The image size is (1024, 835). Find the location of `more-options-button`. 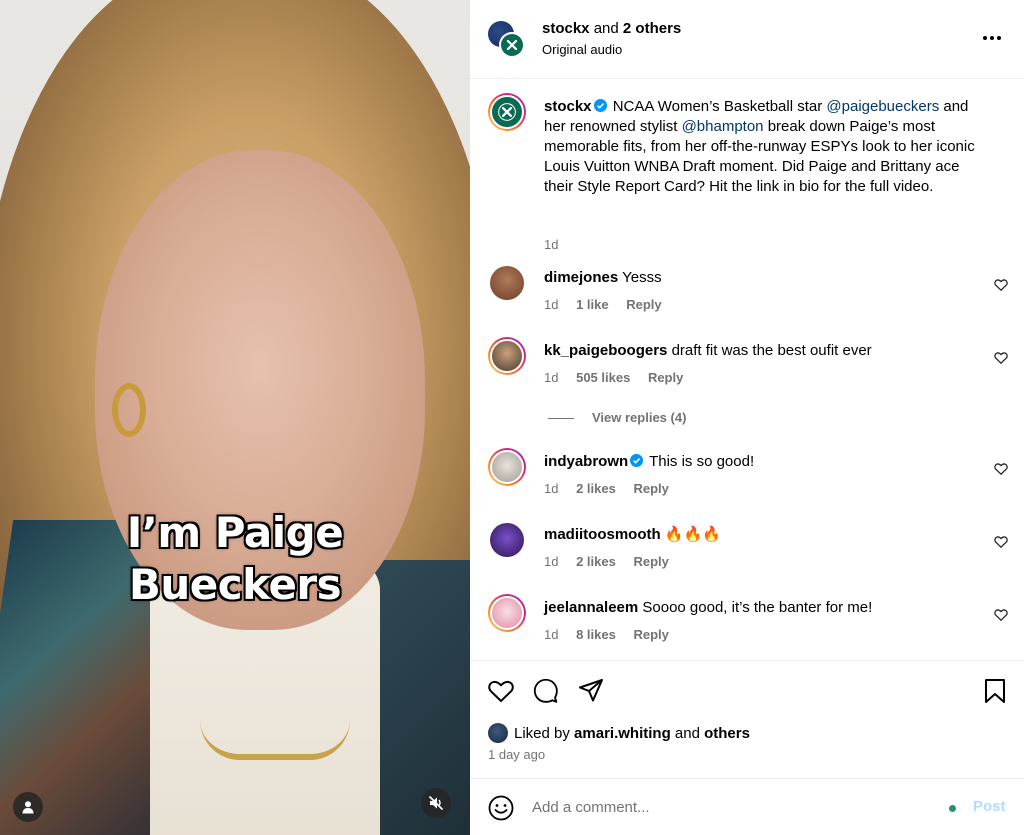

more-options-button is located at coordinates (992, 38).